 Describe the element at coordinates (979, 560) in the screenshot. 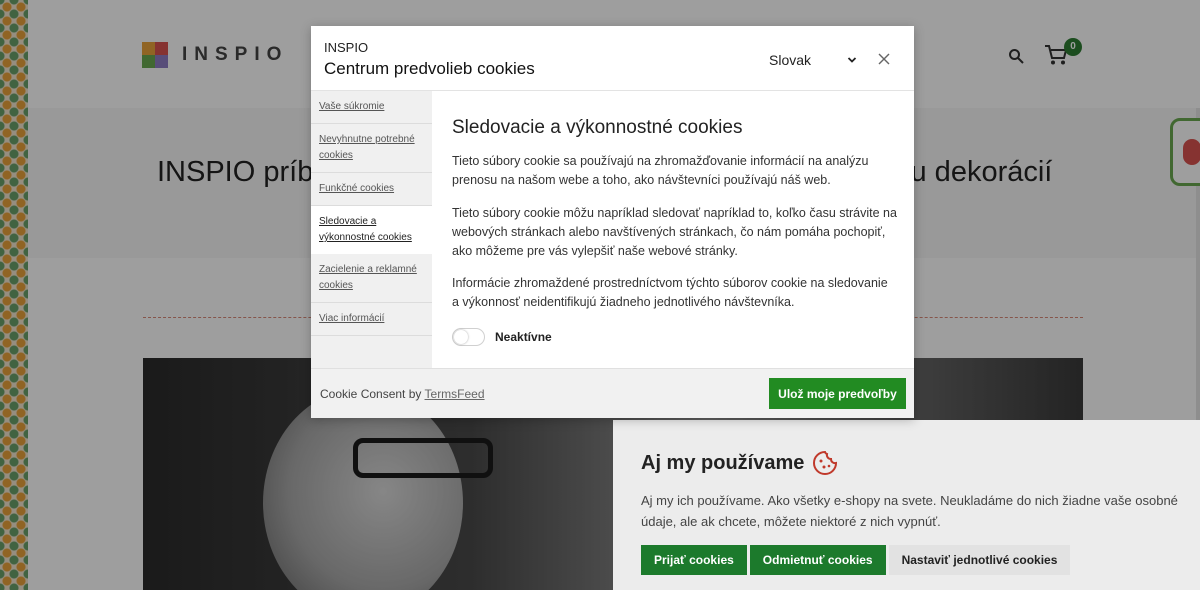

I see `customize-cookies-button: Nastaviť jednotlivé cookies` at that location.